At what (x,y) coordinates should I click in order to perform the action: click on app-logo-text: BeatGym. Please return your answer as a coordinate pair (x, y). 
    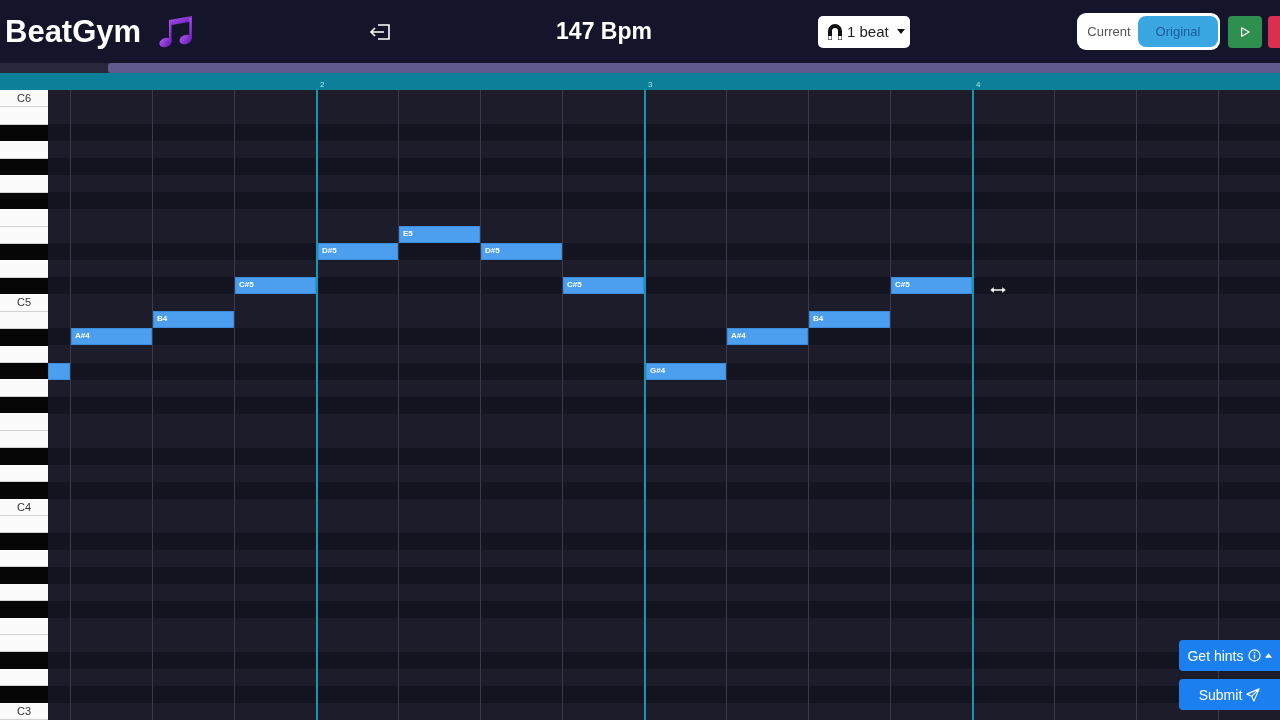
    Looking at the image, I should click on (74, 31).